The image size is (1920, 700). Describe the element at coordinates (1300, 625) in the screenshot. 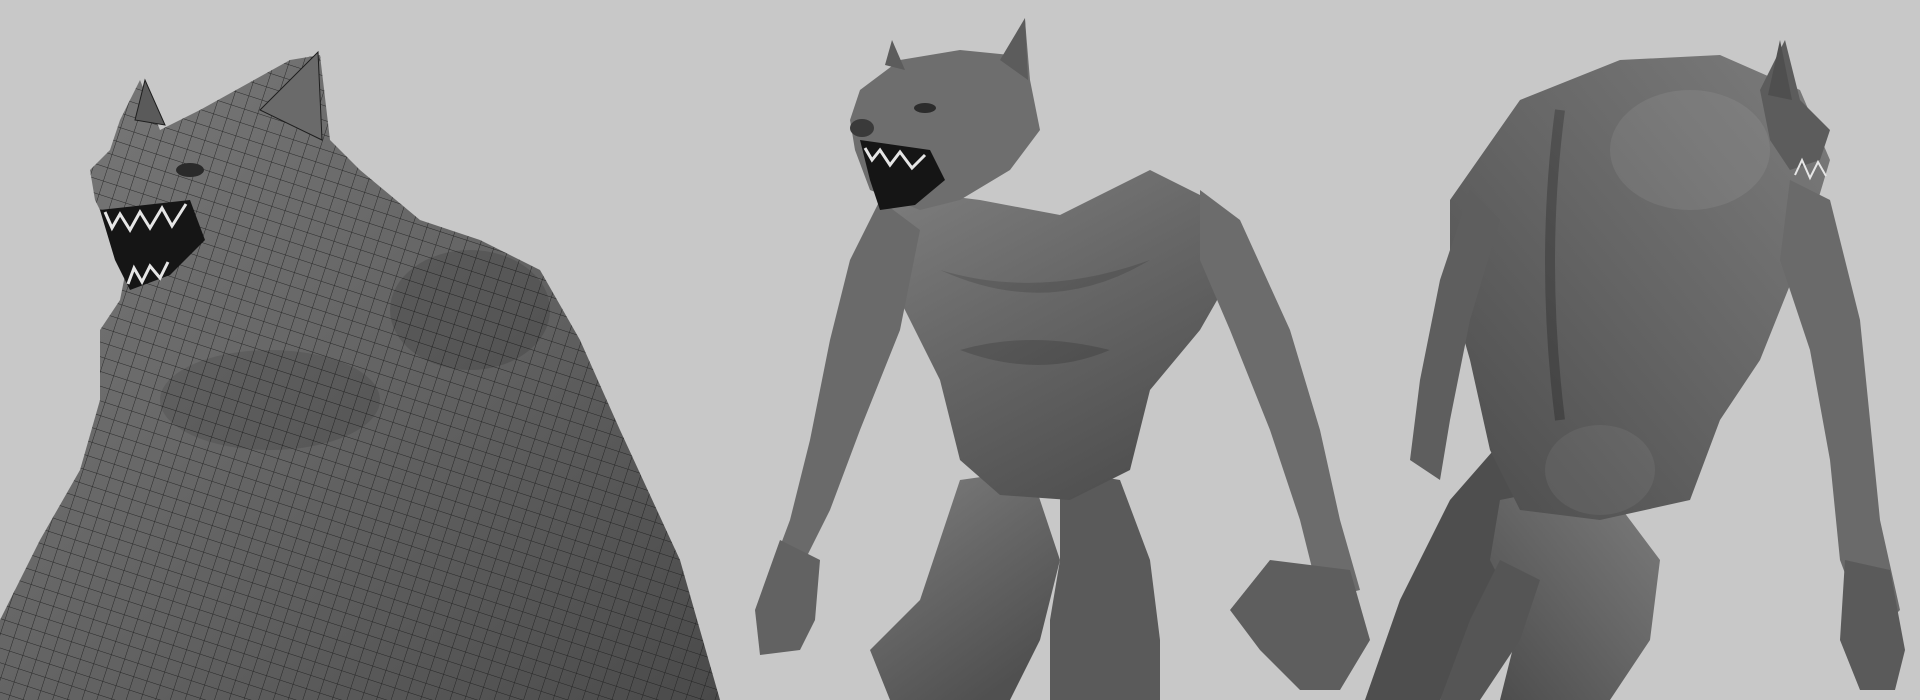

I see `front-right-hand` at that location.